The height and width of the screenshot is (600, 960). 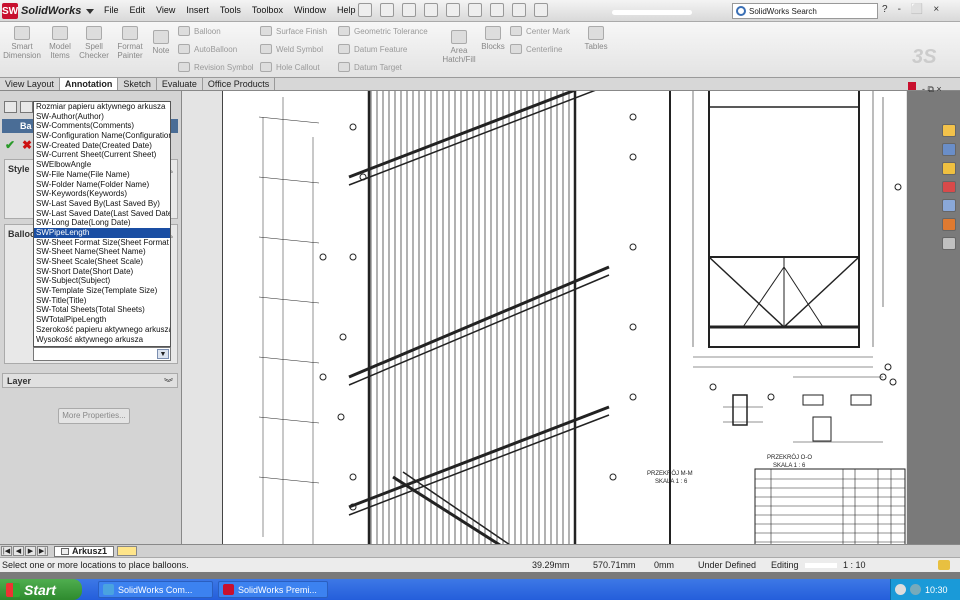 I want to click on dropdown-option: SW-File Name(File Name), so click(x=102, y=175).